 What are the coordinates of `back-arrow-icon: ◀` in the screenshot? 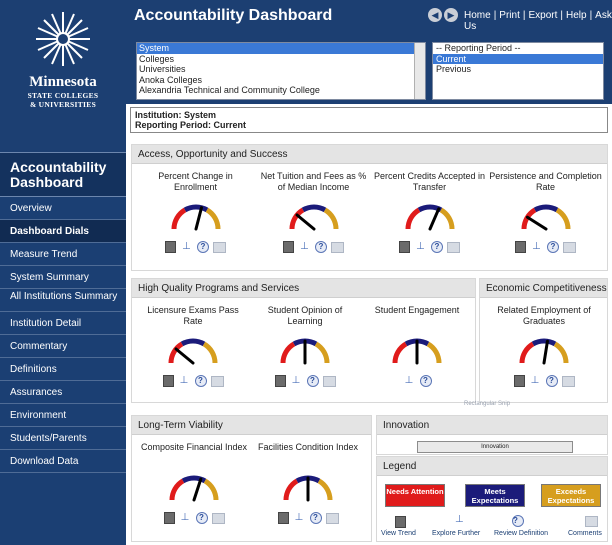 It's located at (435, 15).